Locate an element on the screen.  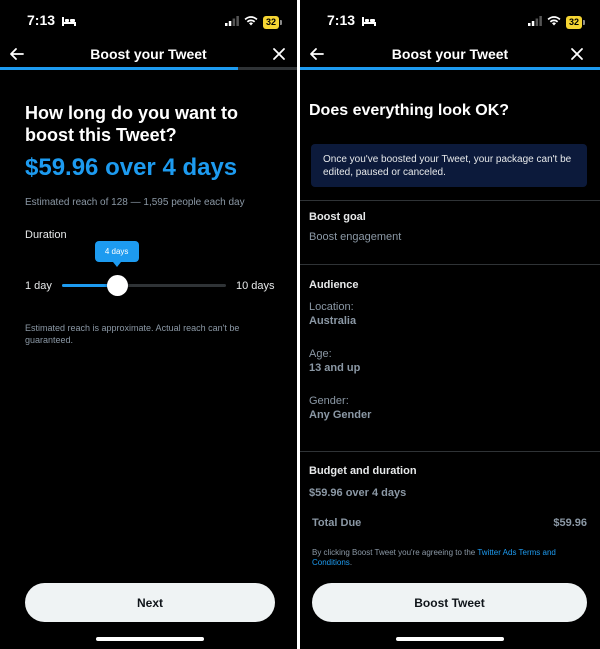
slider-tooltip: 4 days is located at coordinates (116, 254).